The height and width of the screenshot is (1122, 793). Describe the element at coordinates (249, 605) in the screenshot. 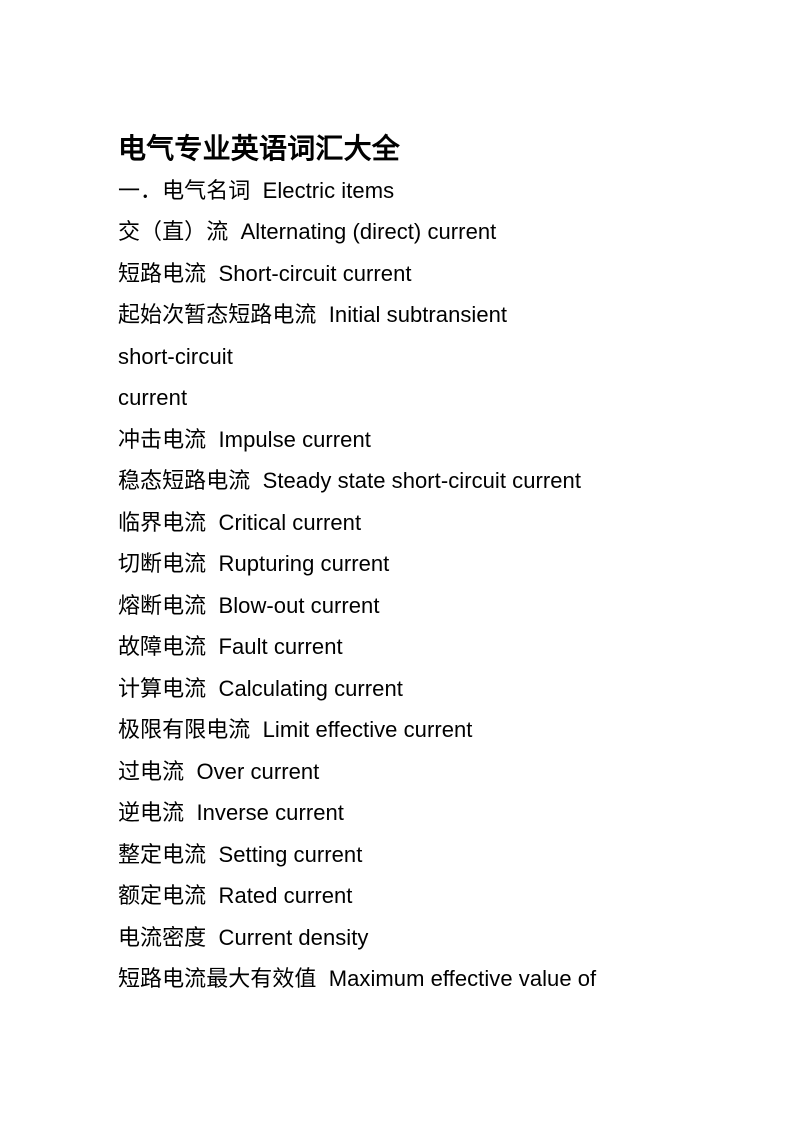

I see `list-item: 熔断电流 Blow-out current` at that location.